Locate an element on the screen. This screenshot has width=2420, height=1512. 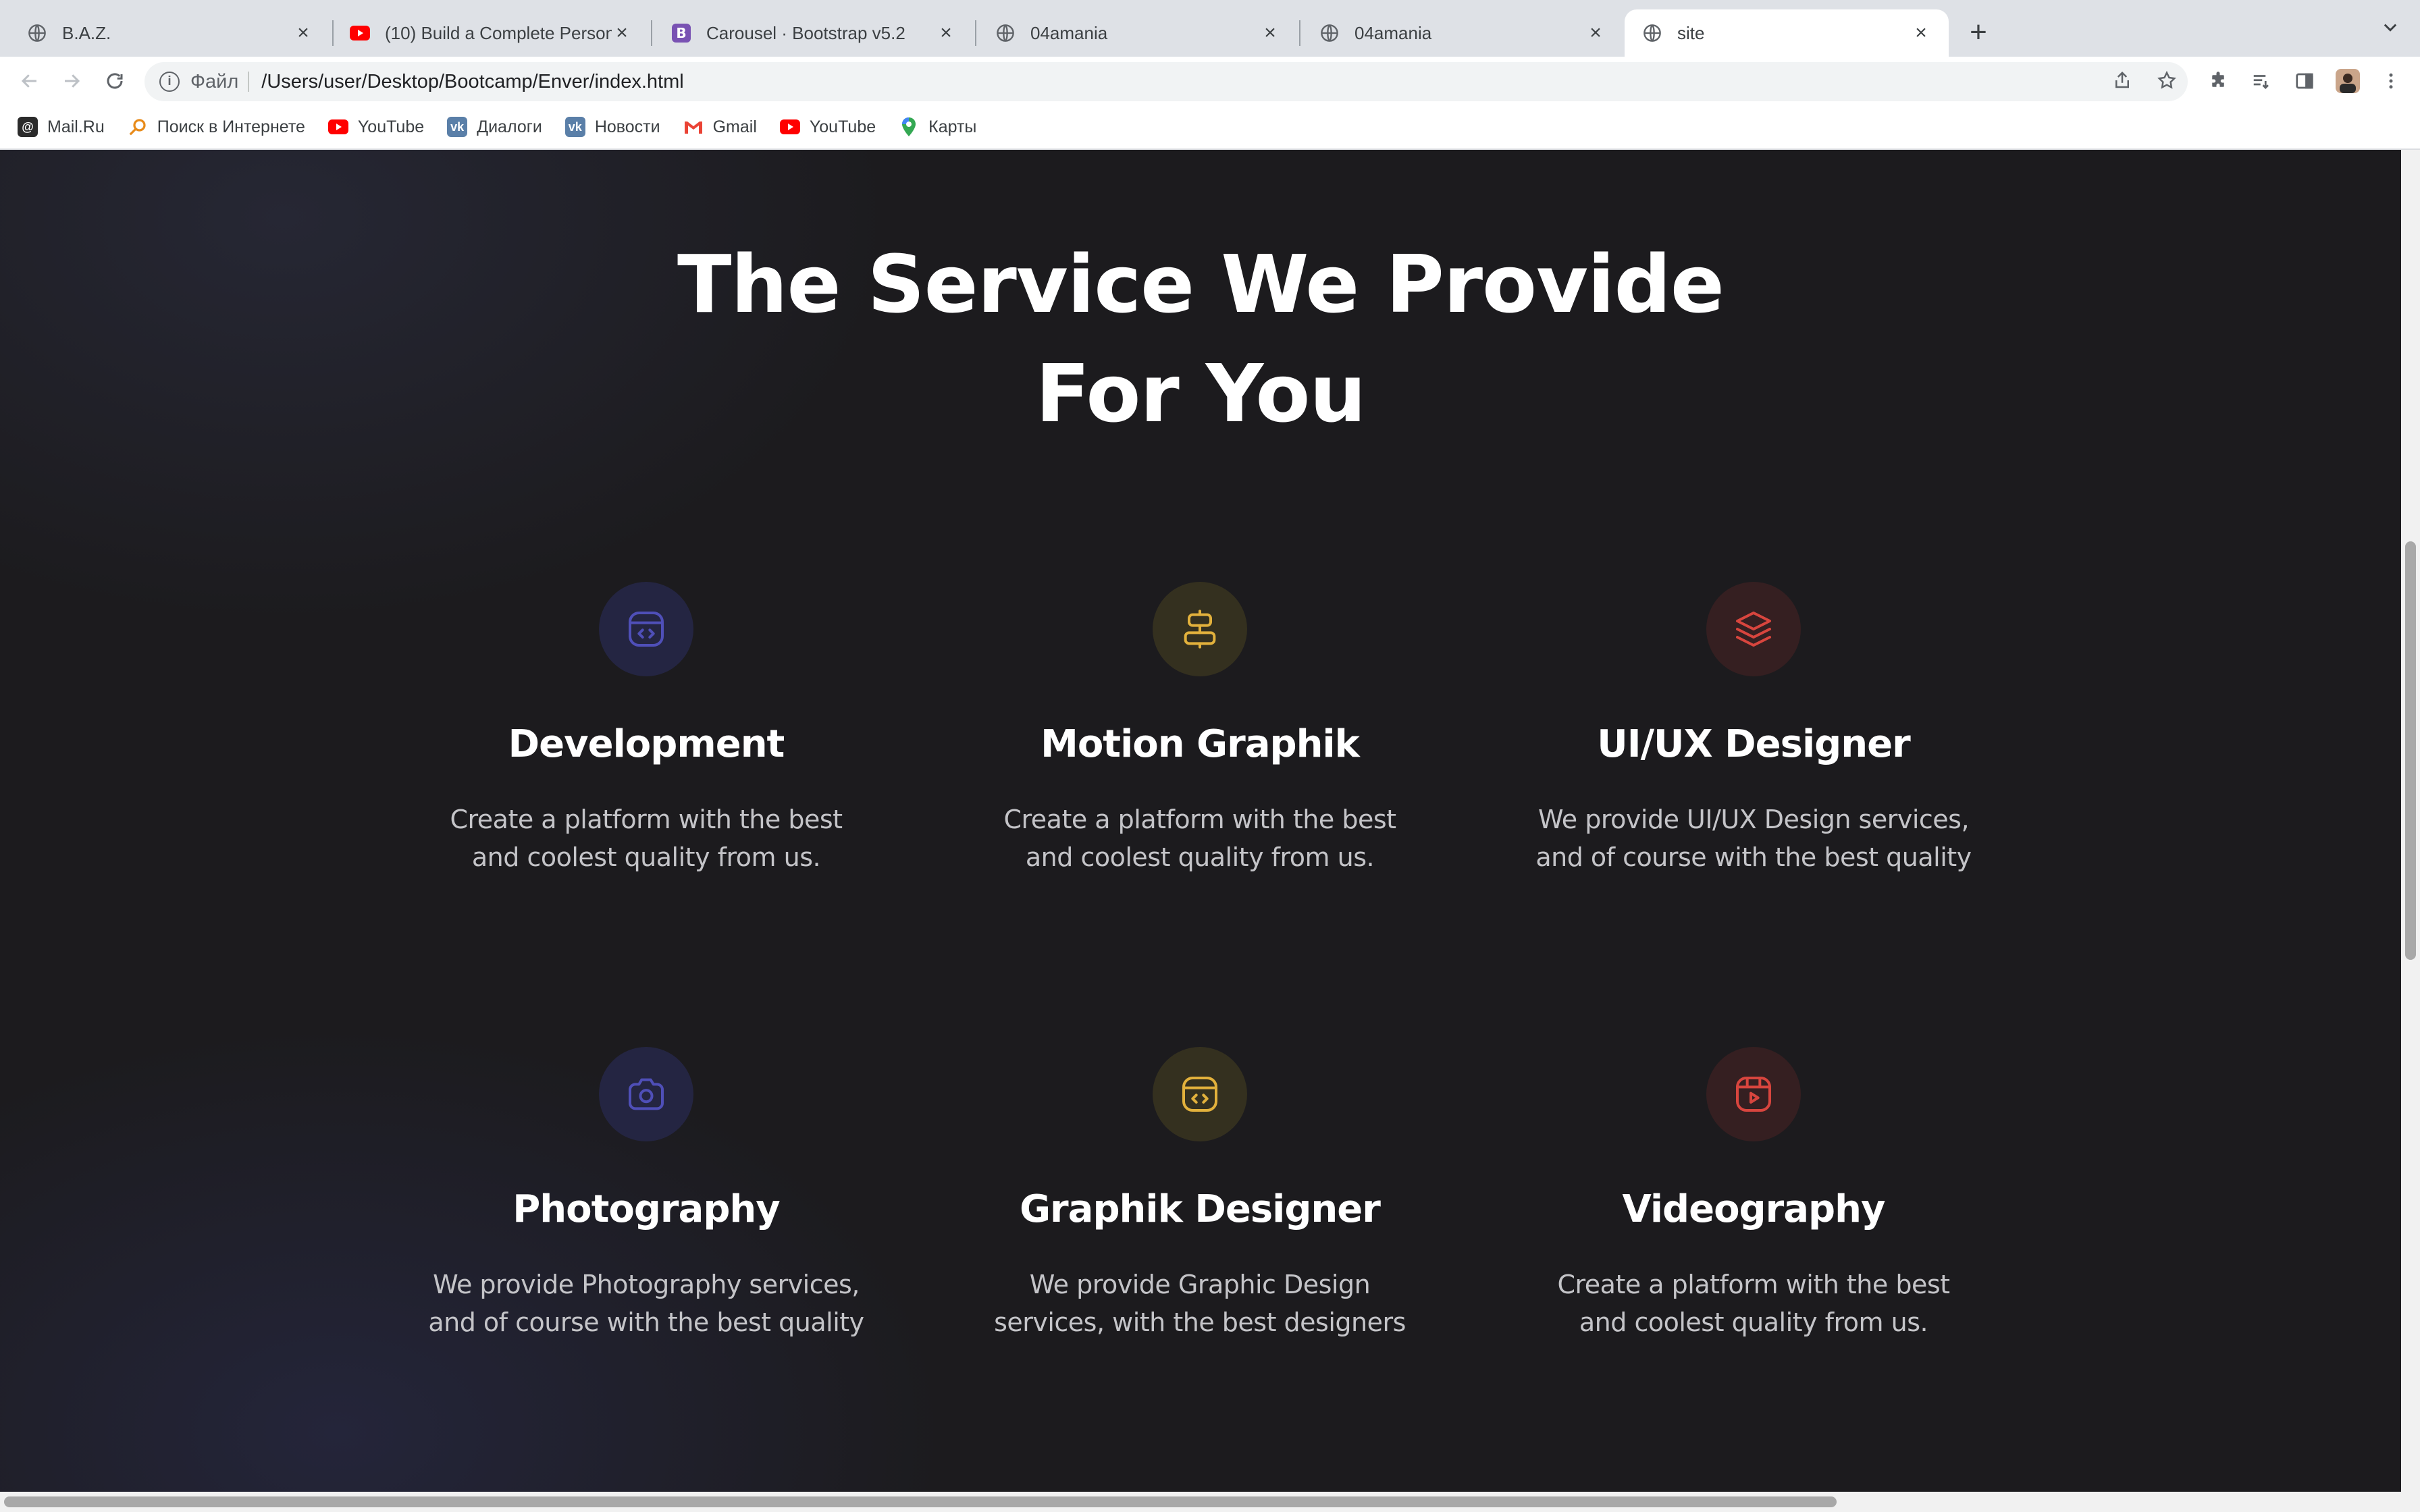
bookmark-youtube: YouTube is located at coordinates (376, 127).